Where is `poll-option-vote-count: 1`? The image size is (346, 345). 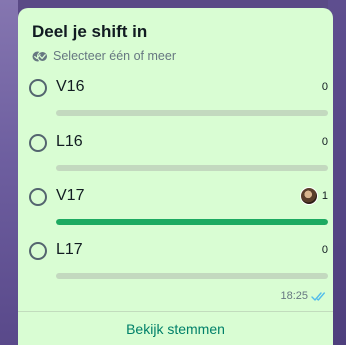
poll-option-vote-count: 1 is located at coordinates (324, 196).